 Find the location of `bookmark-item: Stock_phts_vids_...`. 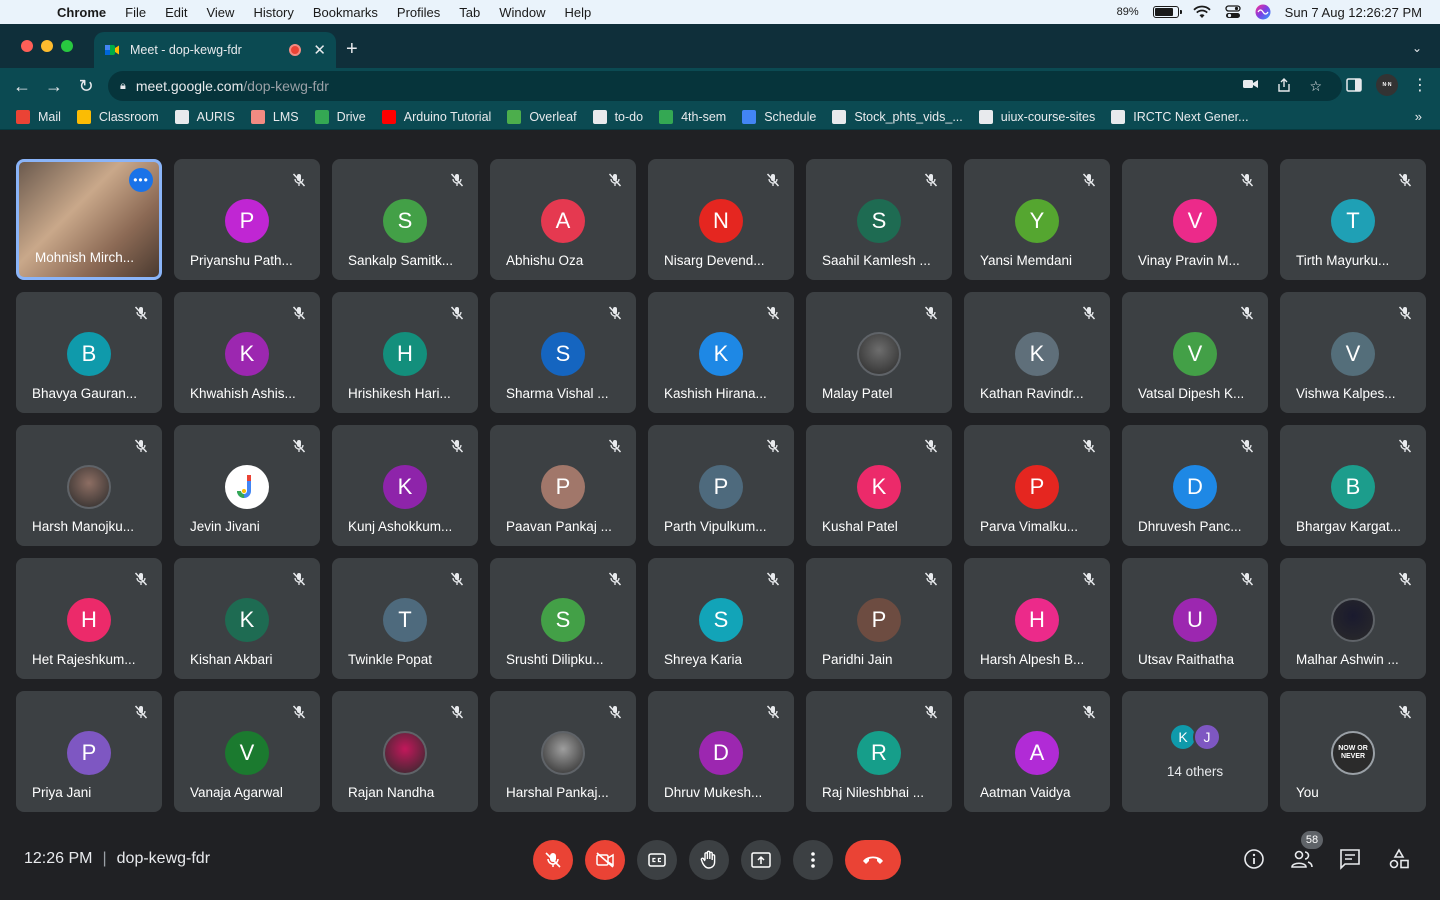

bookmark-item: Stock_phts_vids_... is located at coordinates (897, 116).